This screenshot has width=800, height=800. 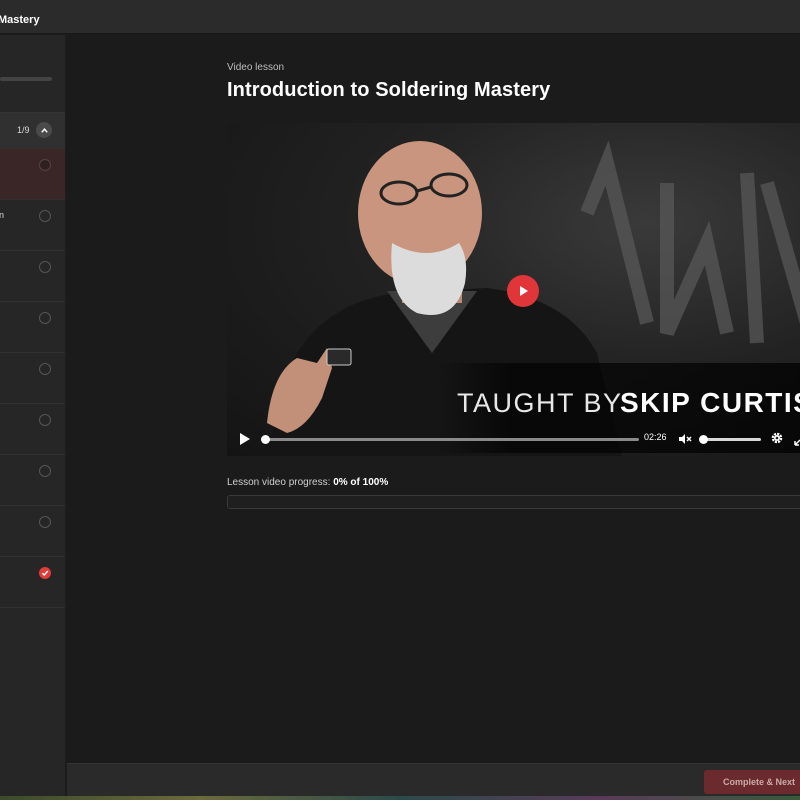 I want to click on sidebar-lesson-item: n, so click(x=32, y=225).